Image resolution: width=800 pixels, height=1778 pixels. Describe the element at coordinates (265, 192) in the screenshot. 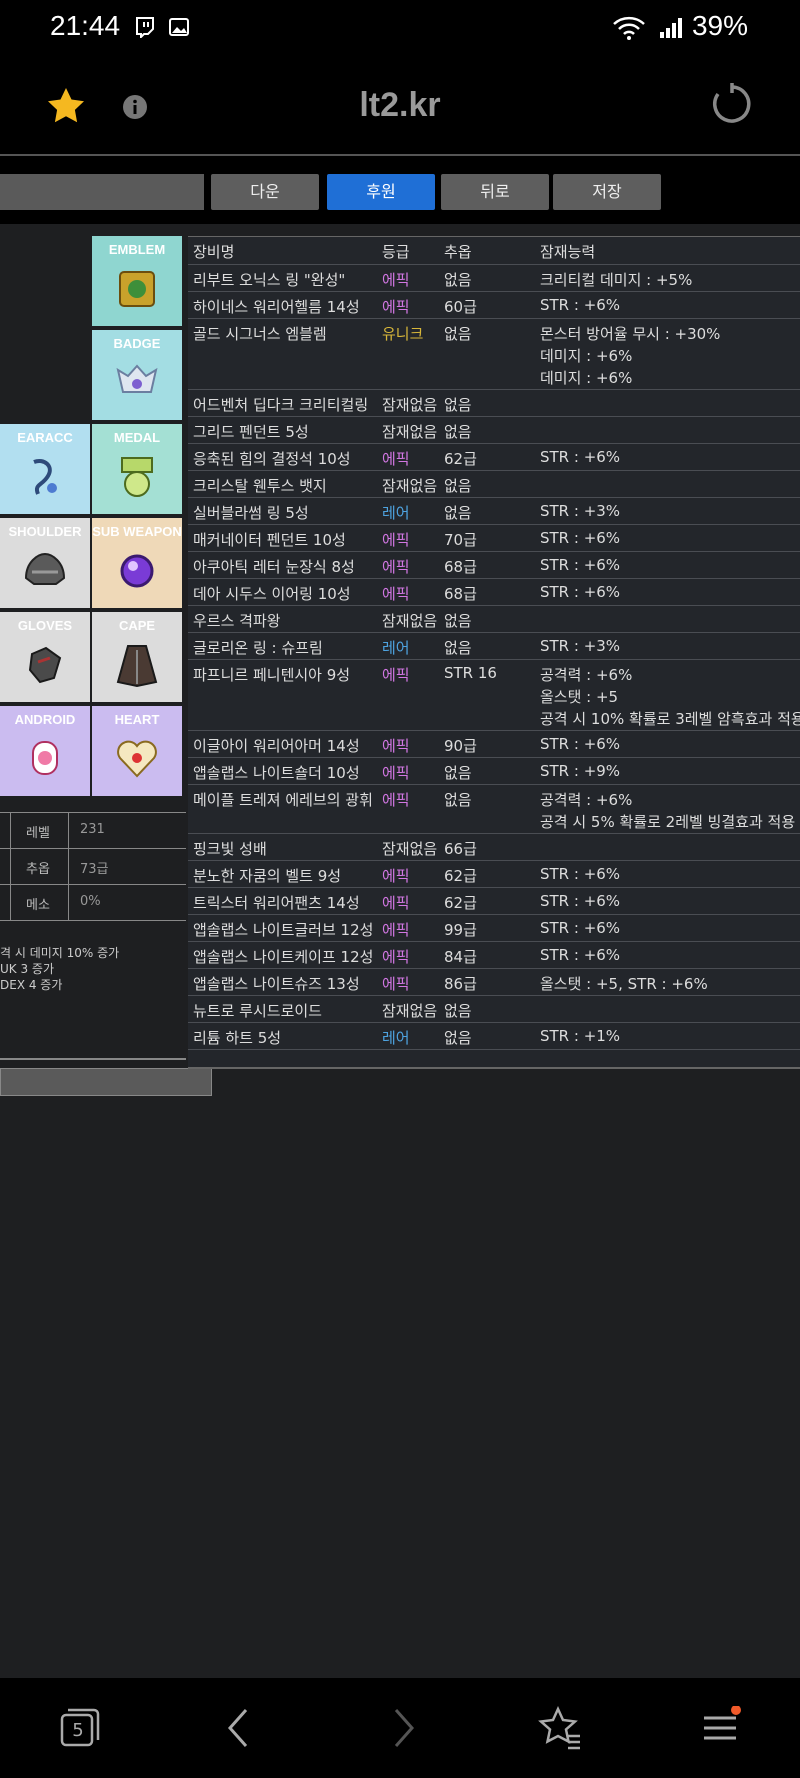

I see `download-button: 다운` at that location.